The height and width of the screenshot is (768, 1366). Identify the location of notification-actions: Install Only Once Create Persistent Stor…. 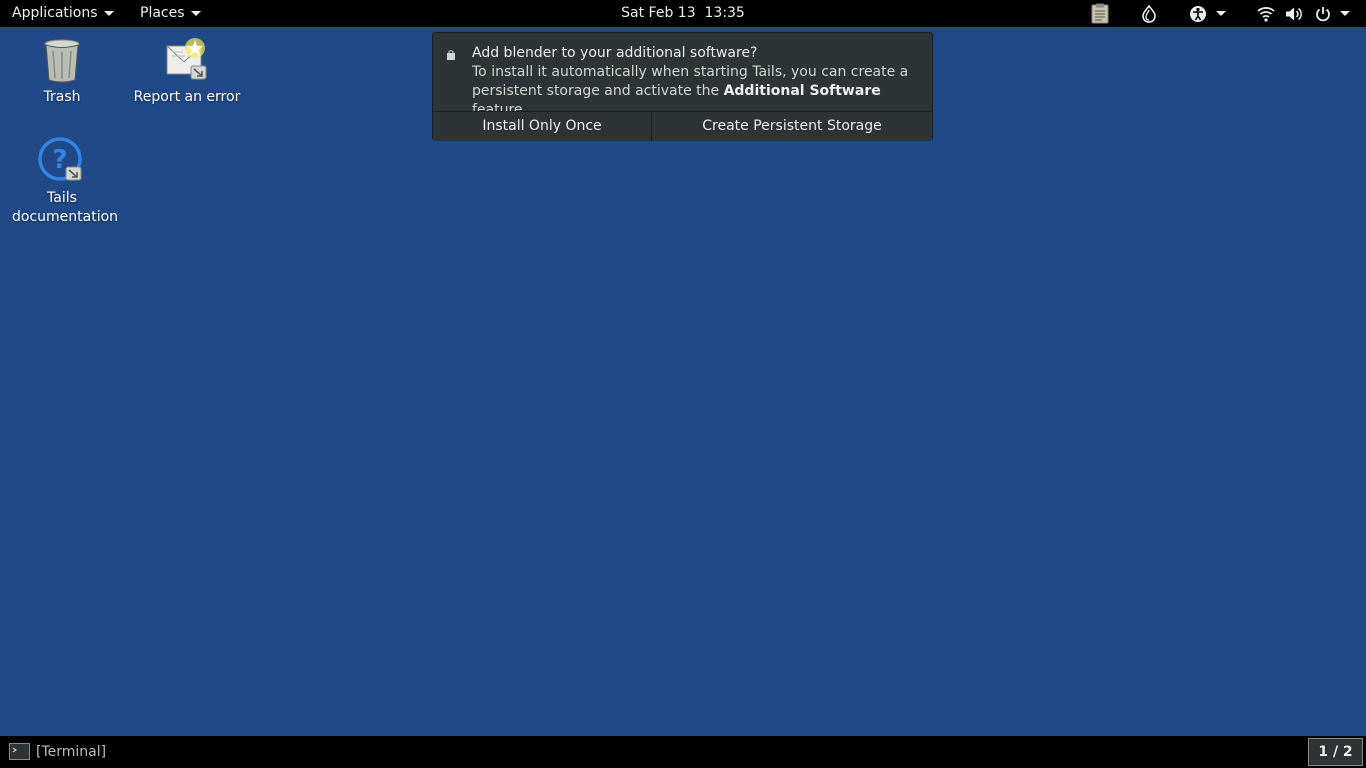
(682, 126).